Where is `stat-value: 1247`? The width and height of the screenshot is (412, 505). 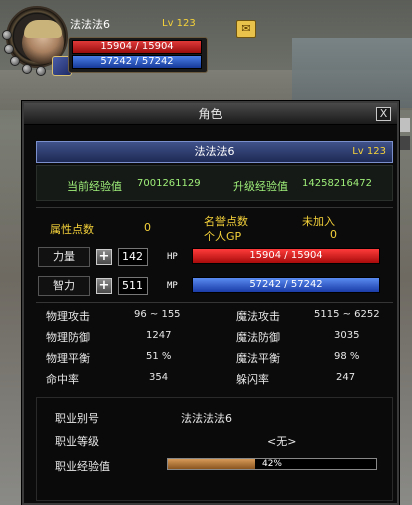 stat-value: 1247 is located at coordinates (159, 335).